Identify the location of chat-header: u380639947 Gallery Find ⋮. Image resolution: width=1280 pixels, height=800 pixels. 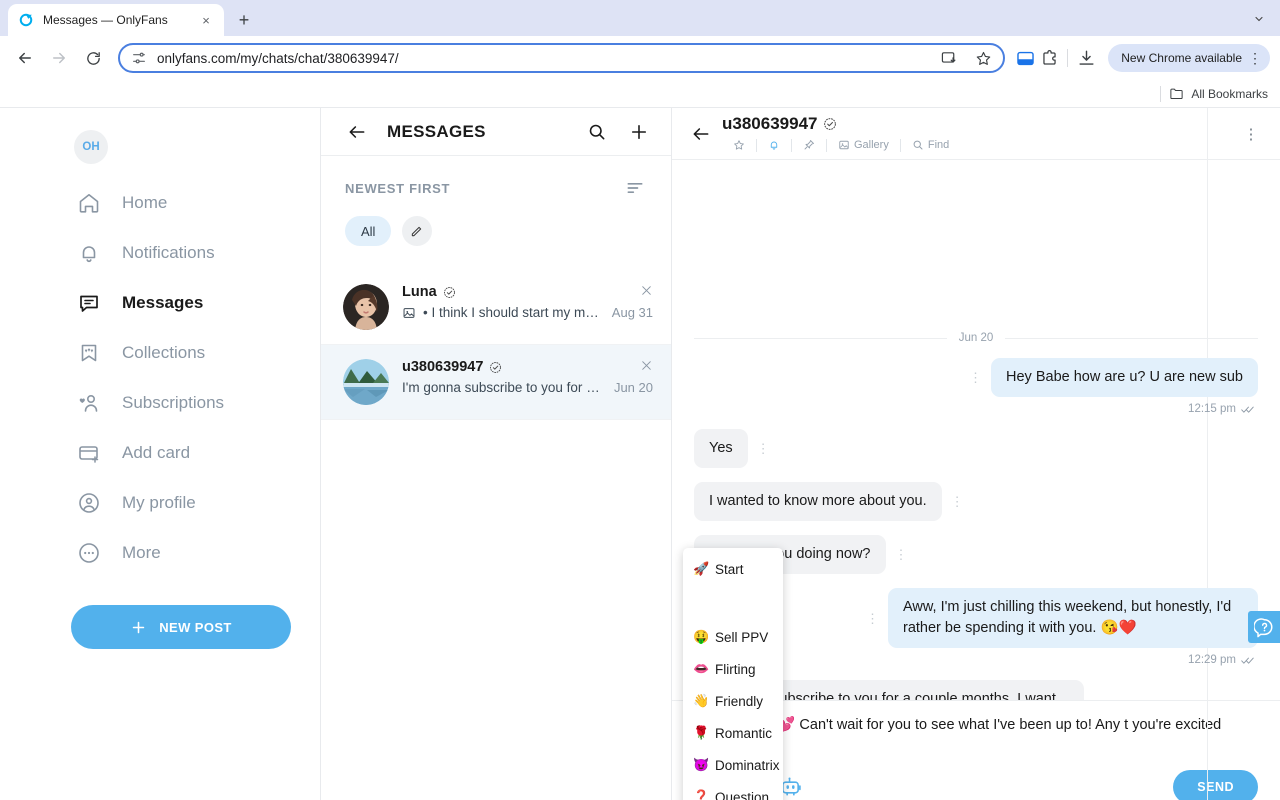
(976, 134).